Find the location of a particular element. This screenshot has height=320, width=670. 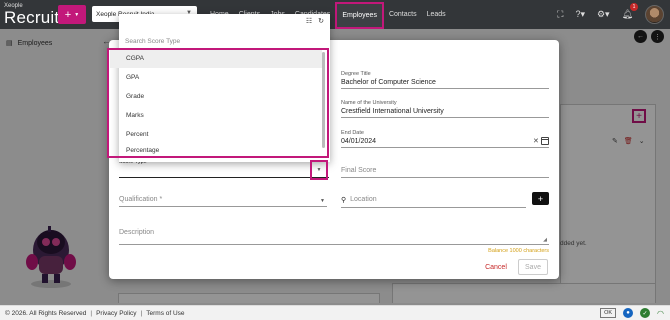

logo-title: Recruit is located at coordinates (32, 17).